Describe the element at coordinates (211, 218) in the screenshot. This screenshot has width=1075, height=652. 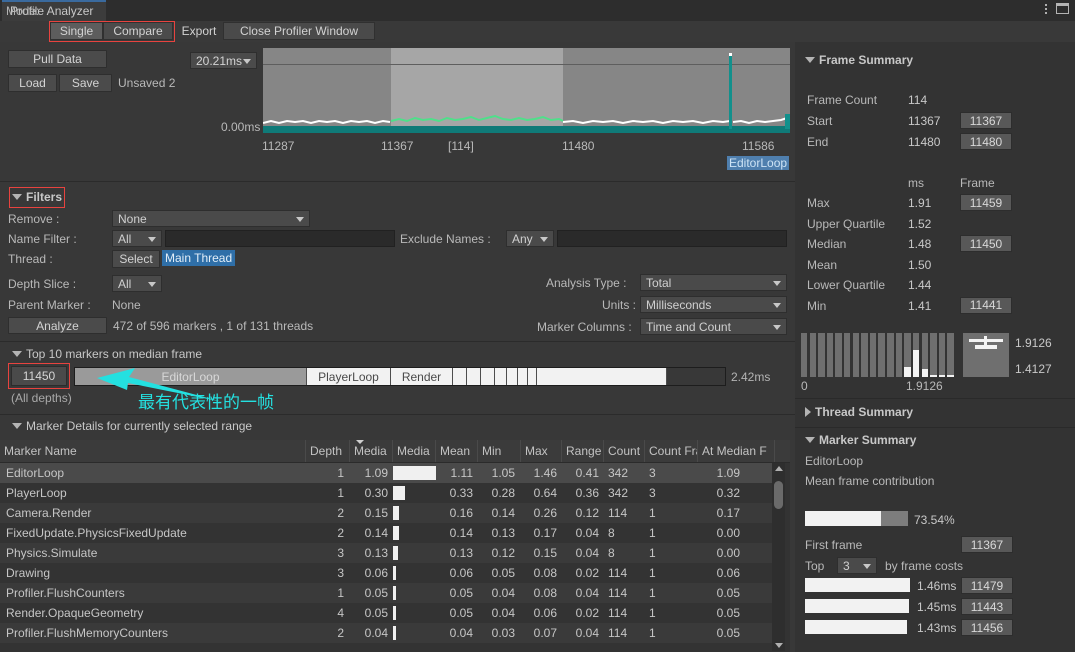
I see `remove-dropdown: None` at that location.